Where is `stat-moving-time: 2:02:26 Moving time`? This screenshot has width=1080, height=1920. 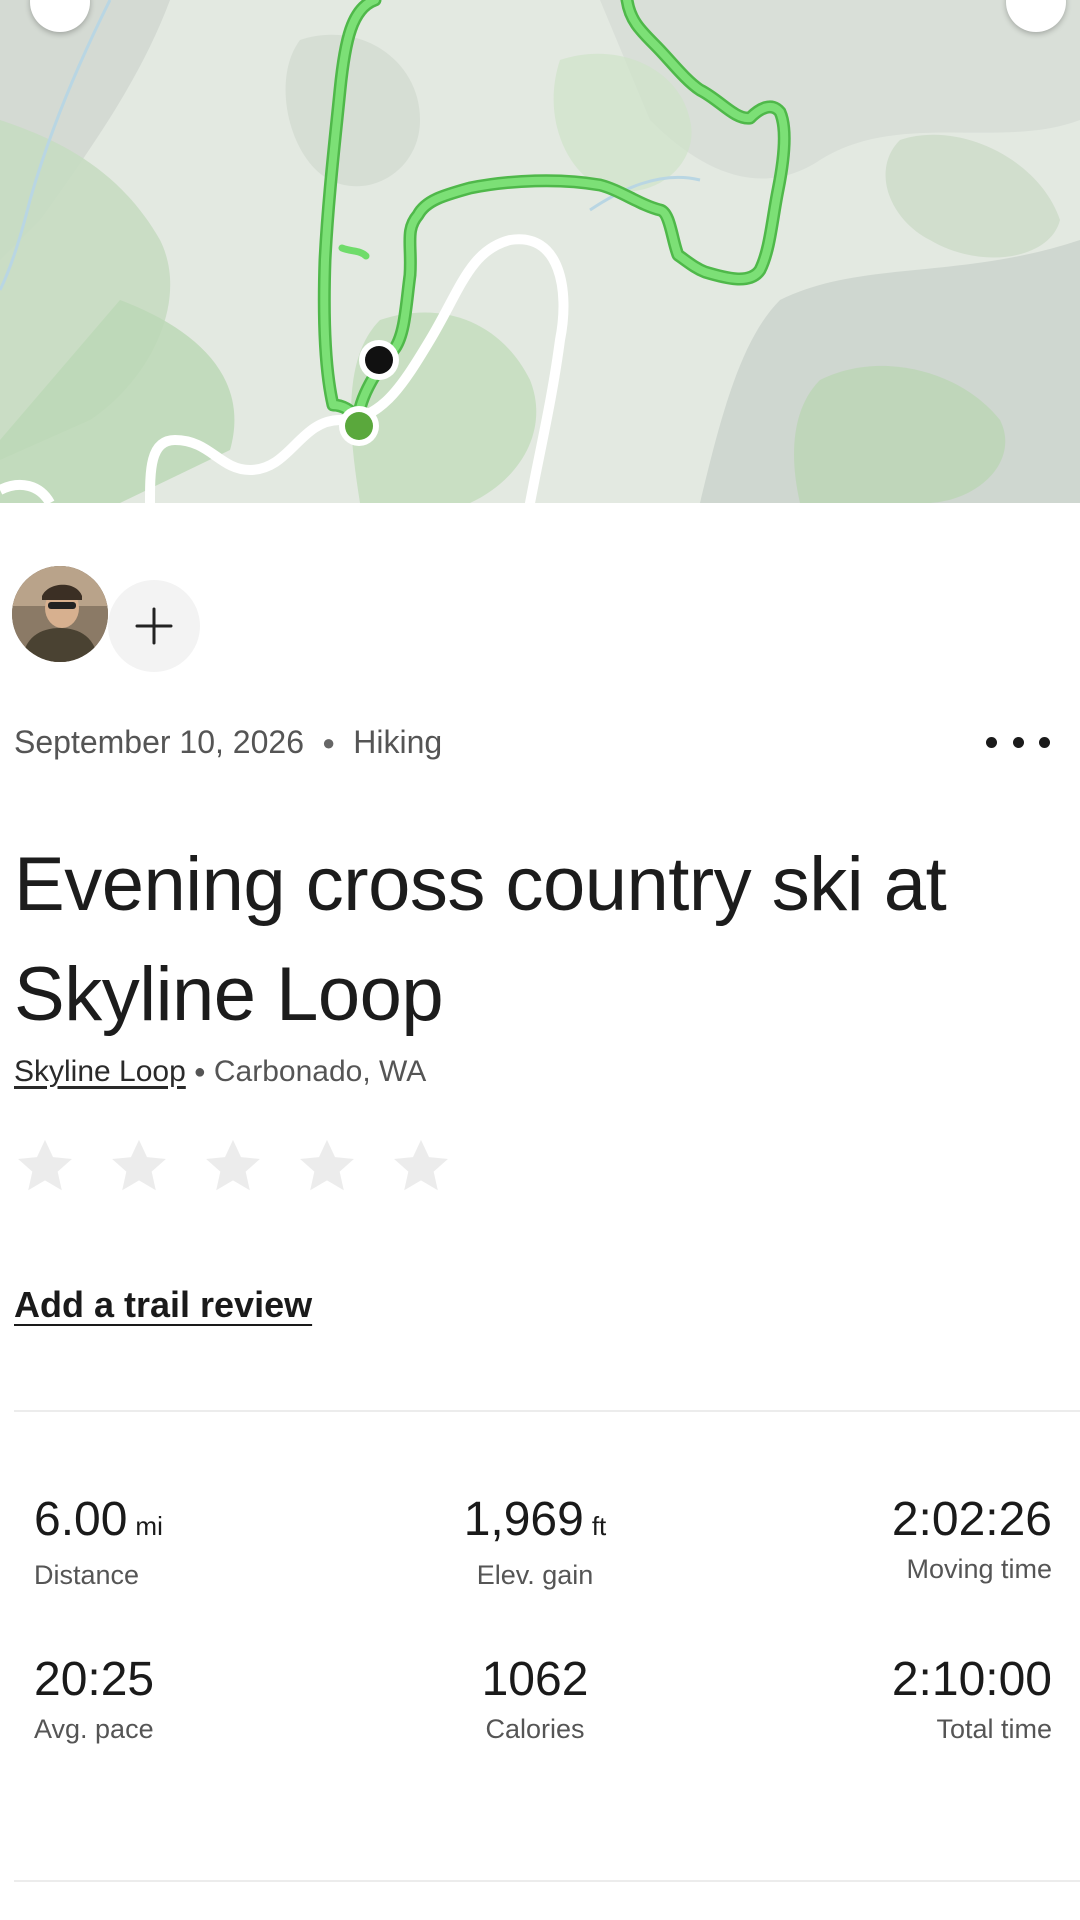 stat-moving-time: 2:02:26 Moving time is located at coordinates (872, 1537).